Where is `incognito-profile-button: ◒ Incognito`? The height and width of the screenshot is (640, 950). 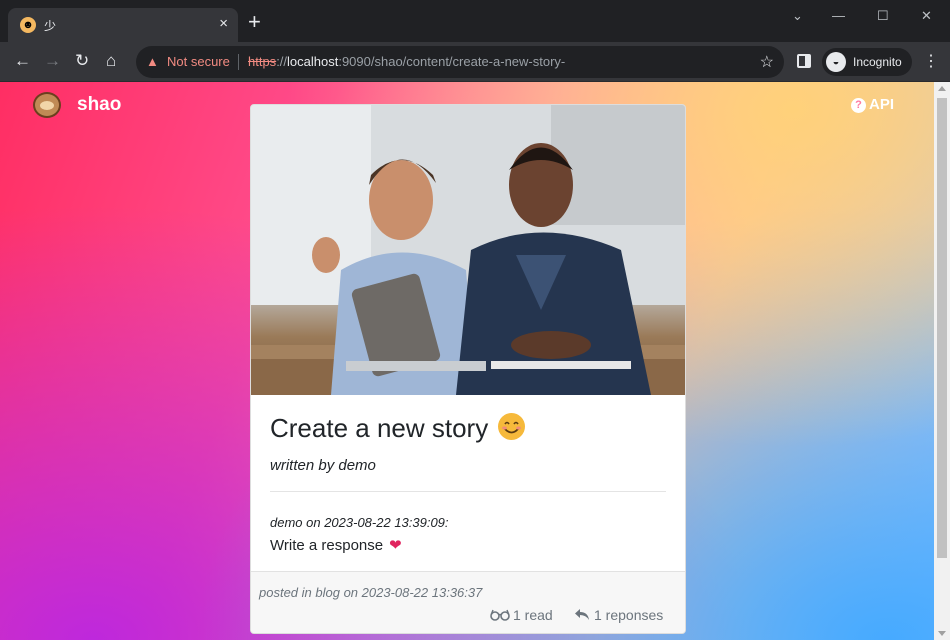 incognito-profile-button: ◒ Incognito is located at coordinates (867, 62).